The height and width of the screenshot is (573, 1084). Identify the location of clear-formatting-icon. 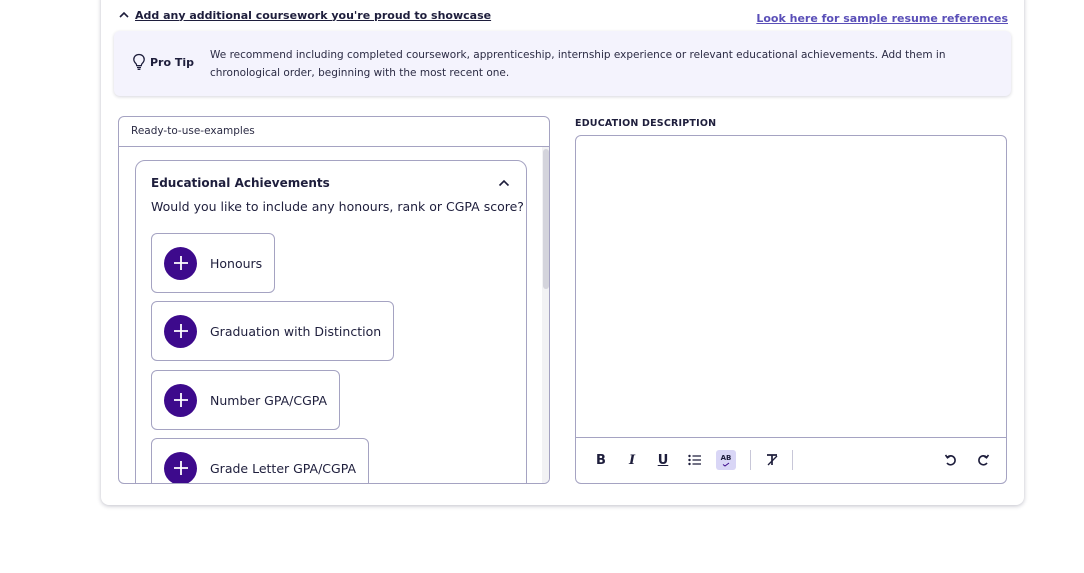
(771, 460).